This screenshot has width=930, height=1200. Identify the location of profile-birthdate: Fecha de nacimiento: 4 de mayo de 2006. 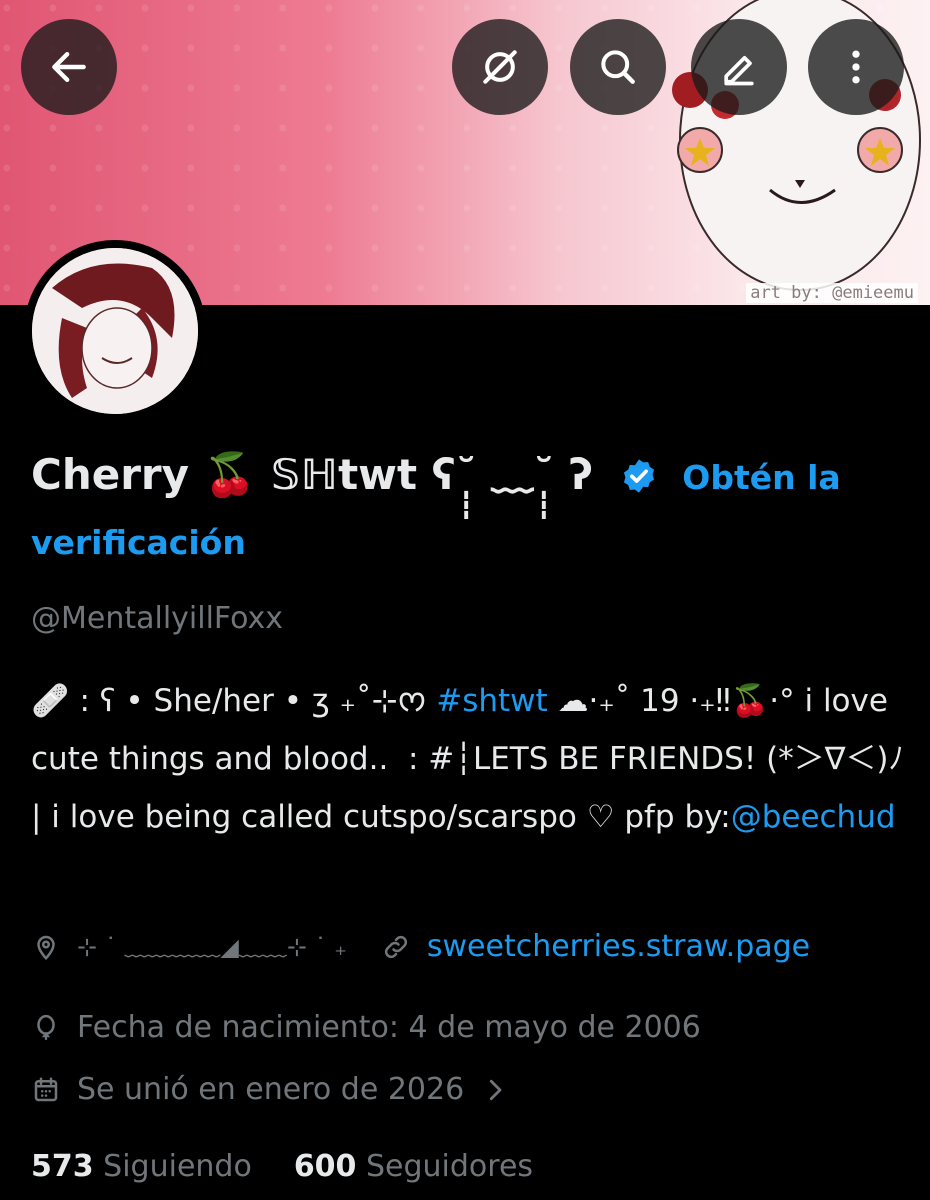
(389, 1027).